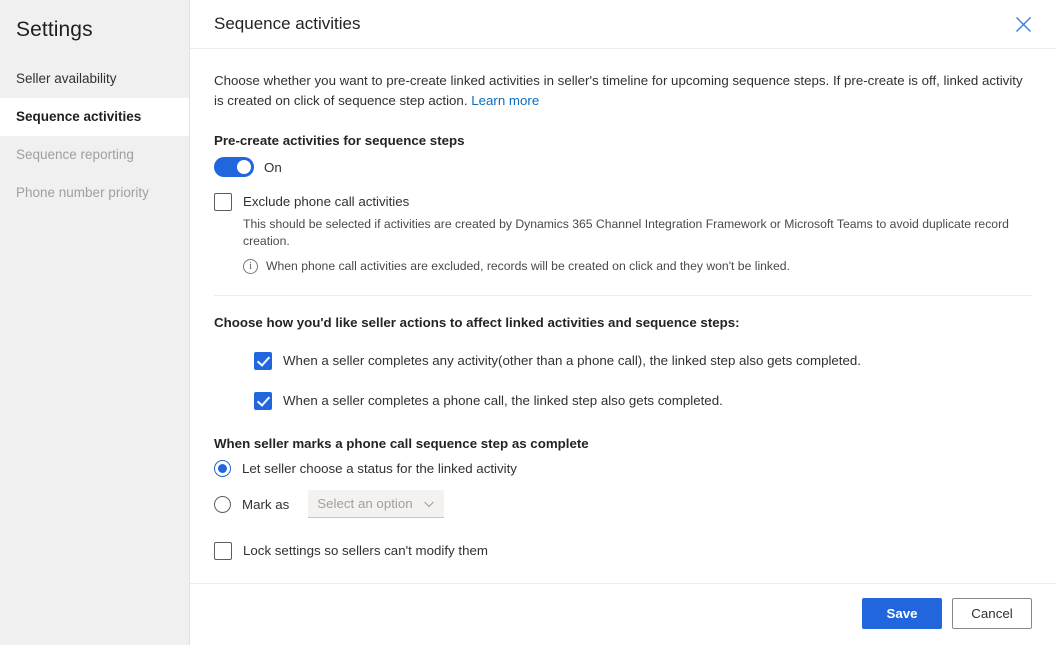 The height and width of the screenshot is (645, 1056). I want to click on page-title: Sequence activities, so click(287, 23).